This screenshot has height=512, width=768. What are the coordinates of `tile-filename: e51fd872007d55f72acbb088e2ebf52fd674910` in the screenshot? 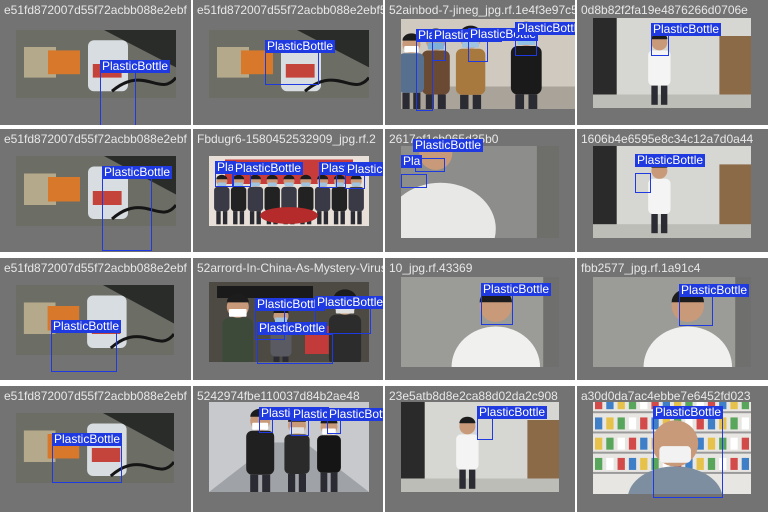 It's located at (290, 10).